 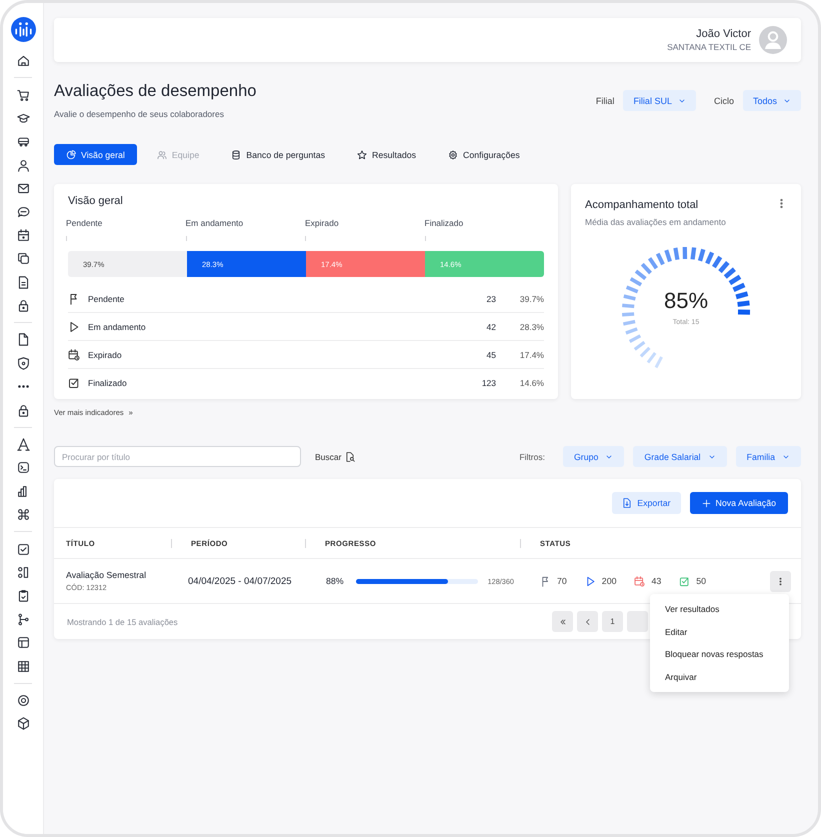 What do you see at coordinates (771, 100) in the screenshot?
I see `dropdown: Todos` at bounding box center [771, 100].